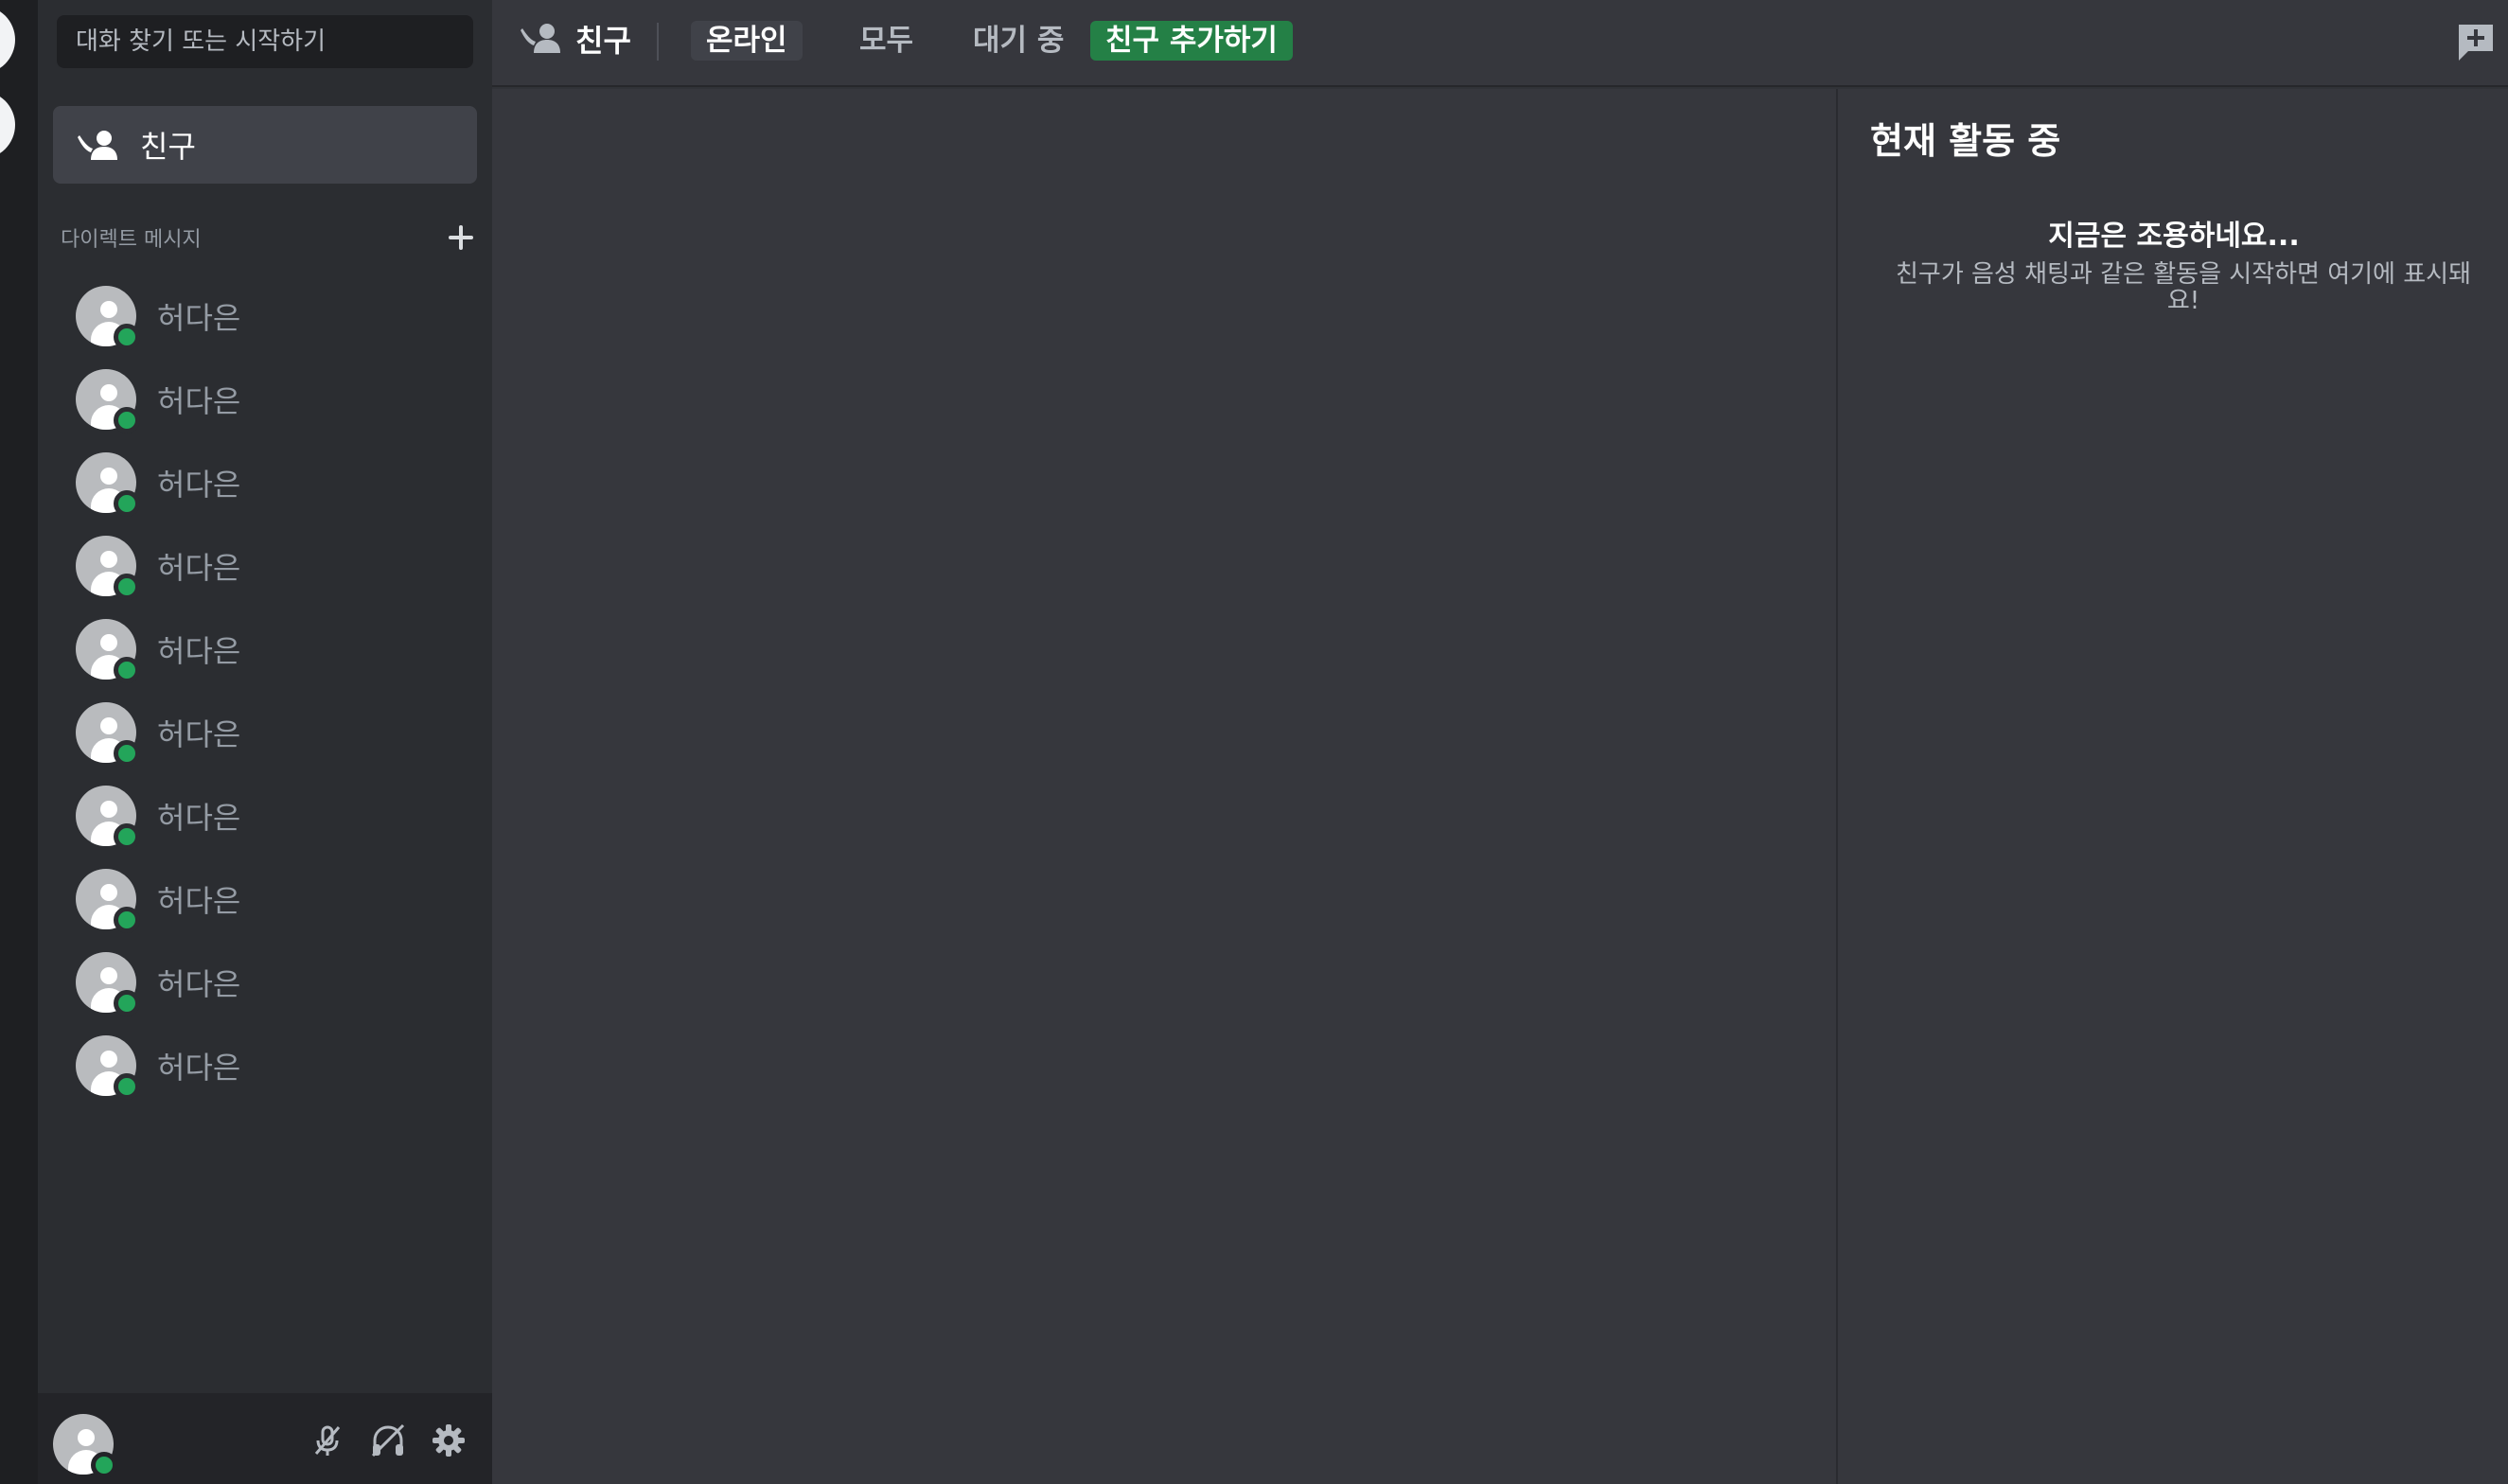  I want to click on sidebar-item-friends: 친구, so click(265, 145).